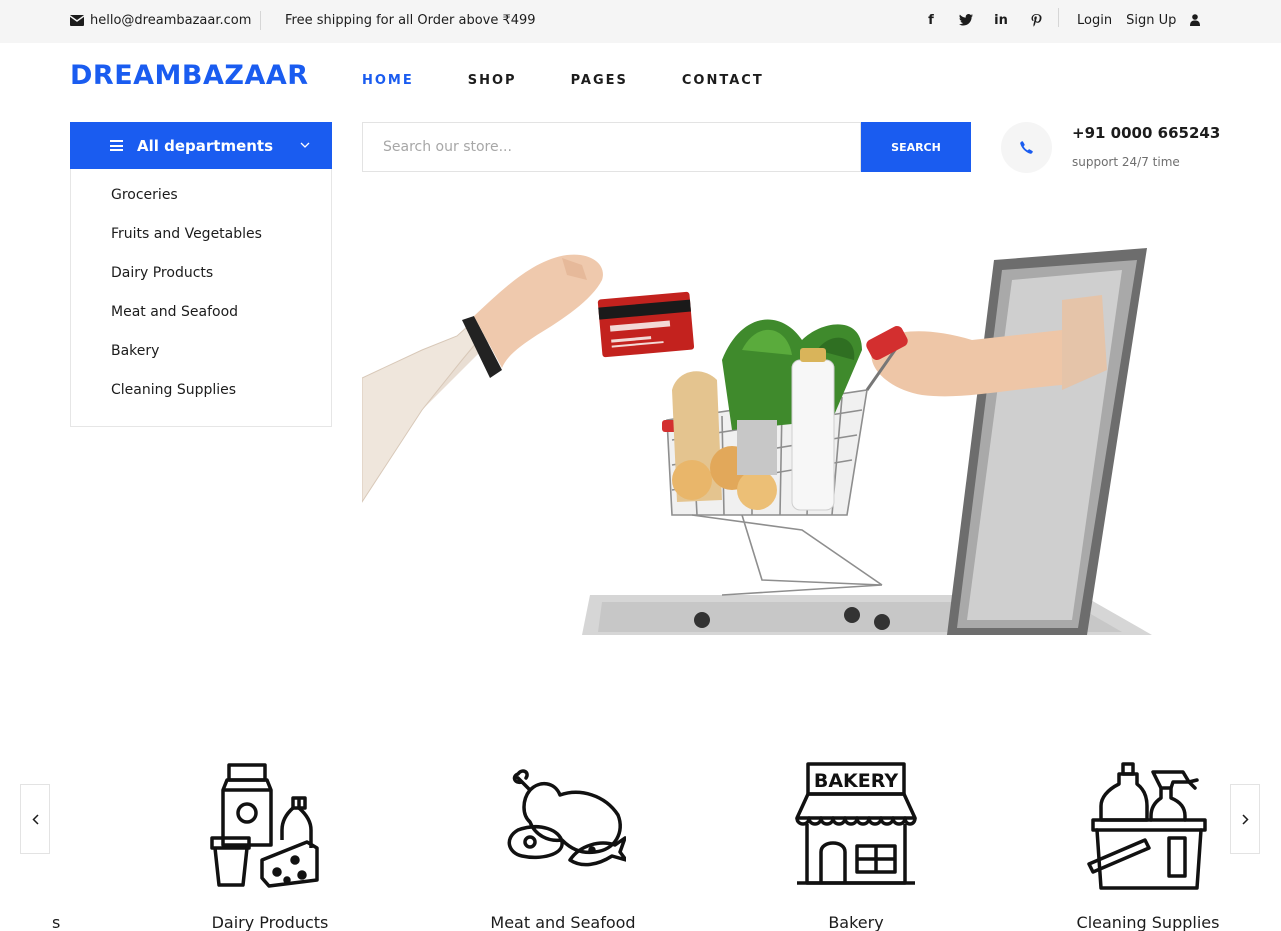 The image size is (1281, 931). Describe the element at coordinates (492, 80) in the screenshot. I see `nav-shop: SHOP` at that location.